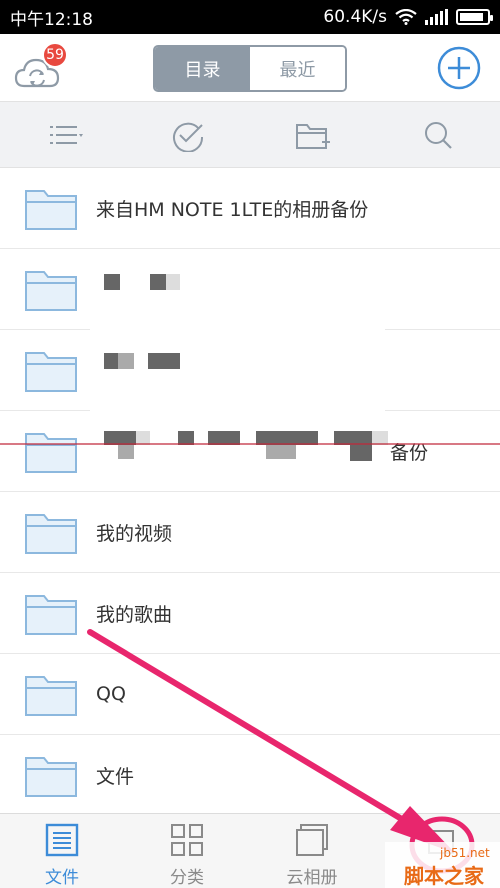 The image size is (500, 888). What do you see at coordinates (312, 840) in the screenshot?
I see `cloud-album-icon` at bounding box center [312, 840].